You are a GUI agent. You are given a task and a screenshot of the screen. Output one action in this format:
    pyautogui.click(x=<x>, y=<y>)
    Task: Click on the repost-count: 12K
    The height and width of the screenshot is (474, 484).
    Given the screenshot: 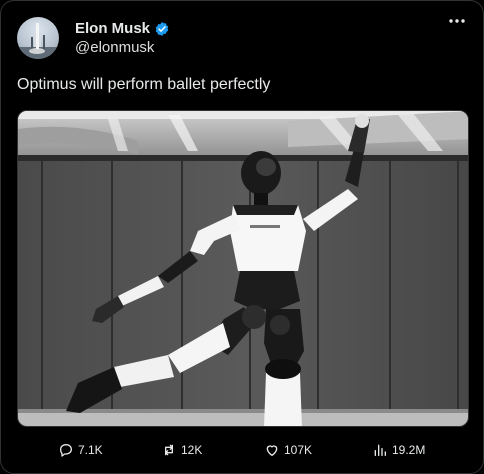 What is the action you would take?
    pyautogui.click(x=192, y=450)
    